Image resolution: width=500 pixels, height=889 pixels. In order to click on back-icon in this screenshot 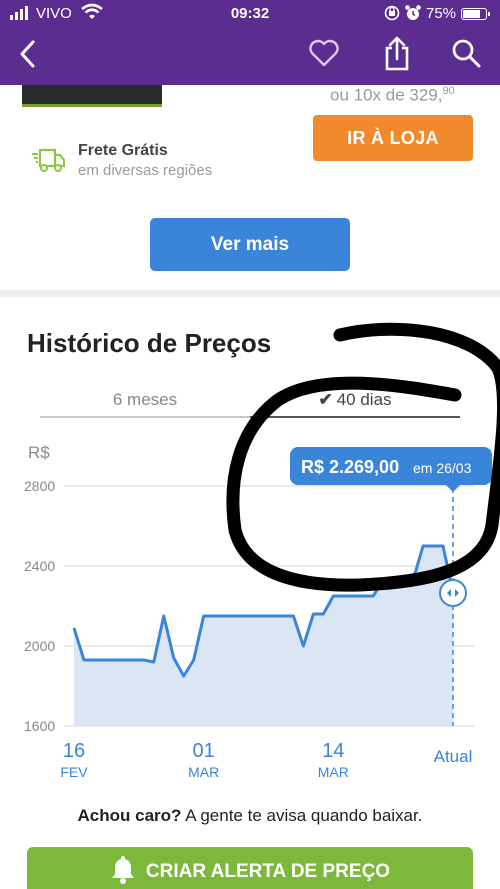, I will do `click(28, 56)`.